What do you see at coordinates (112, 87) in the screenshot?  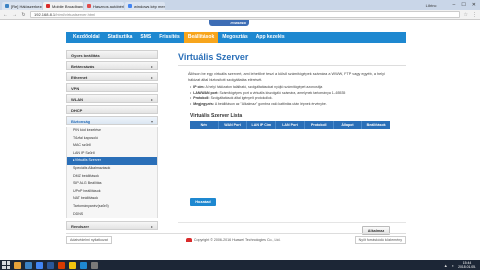 I see `sidebar-section: VPN` at bounding box center [112, 87].